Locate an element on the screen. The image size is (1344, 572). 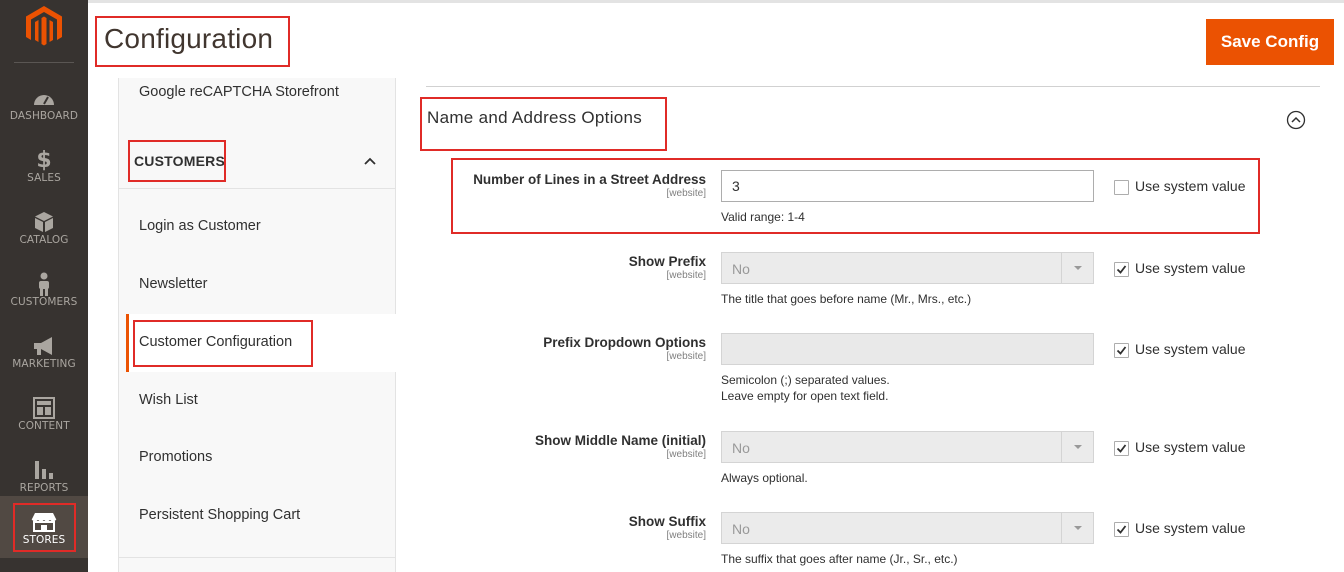
show-suffix-label: Show Suffix is located at coordinates (667, 521).